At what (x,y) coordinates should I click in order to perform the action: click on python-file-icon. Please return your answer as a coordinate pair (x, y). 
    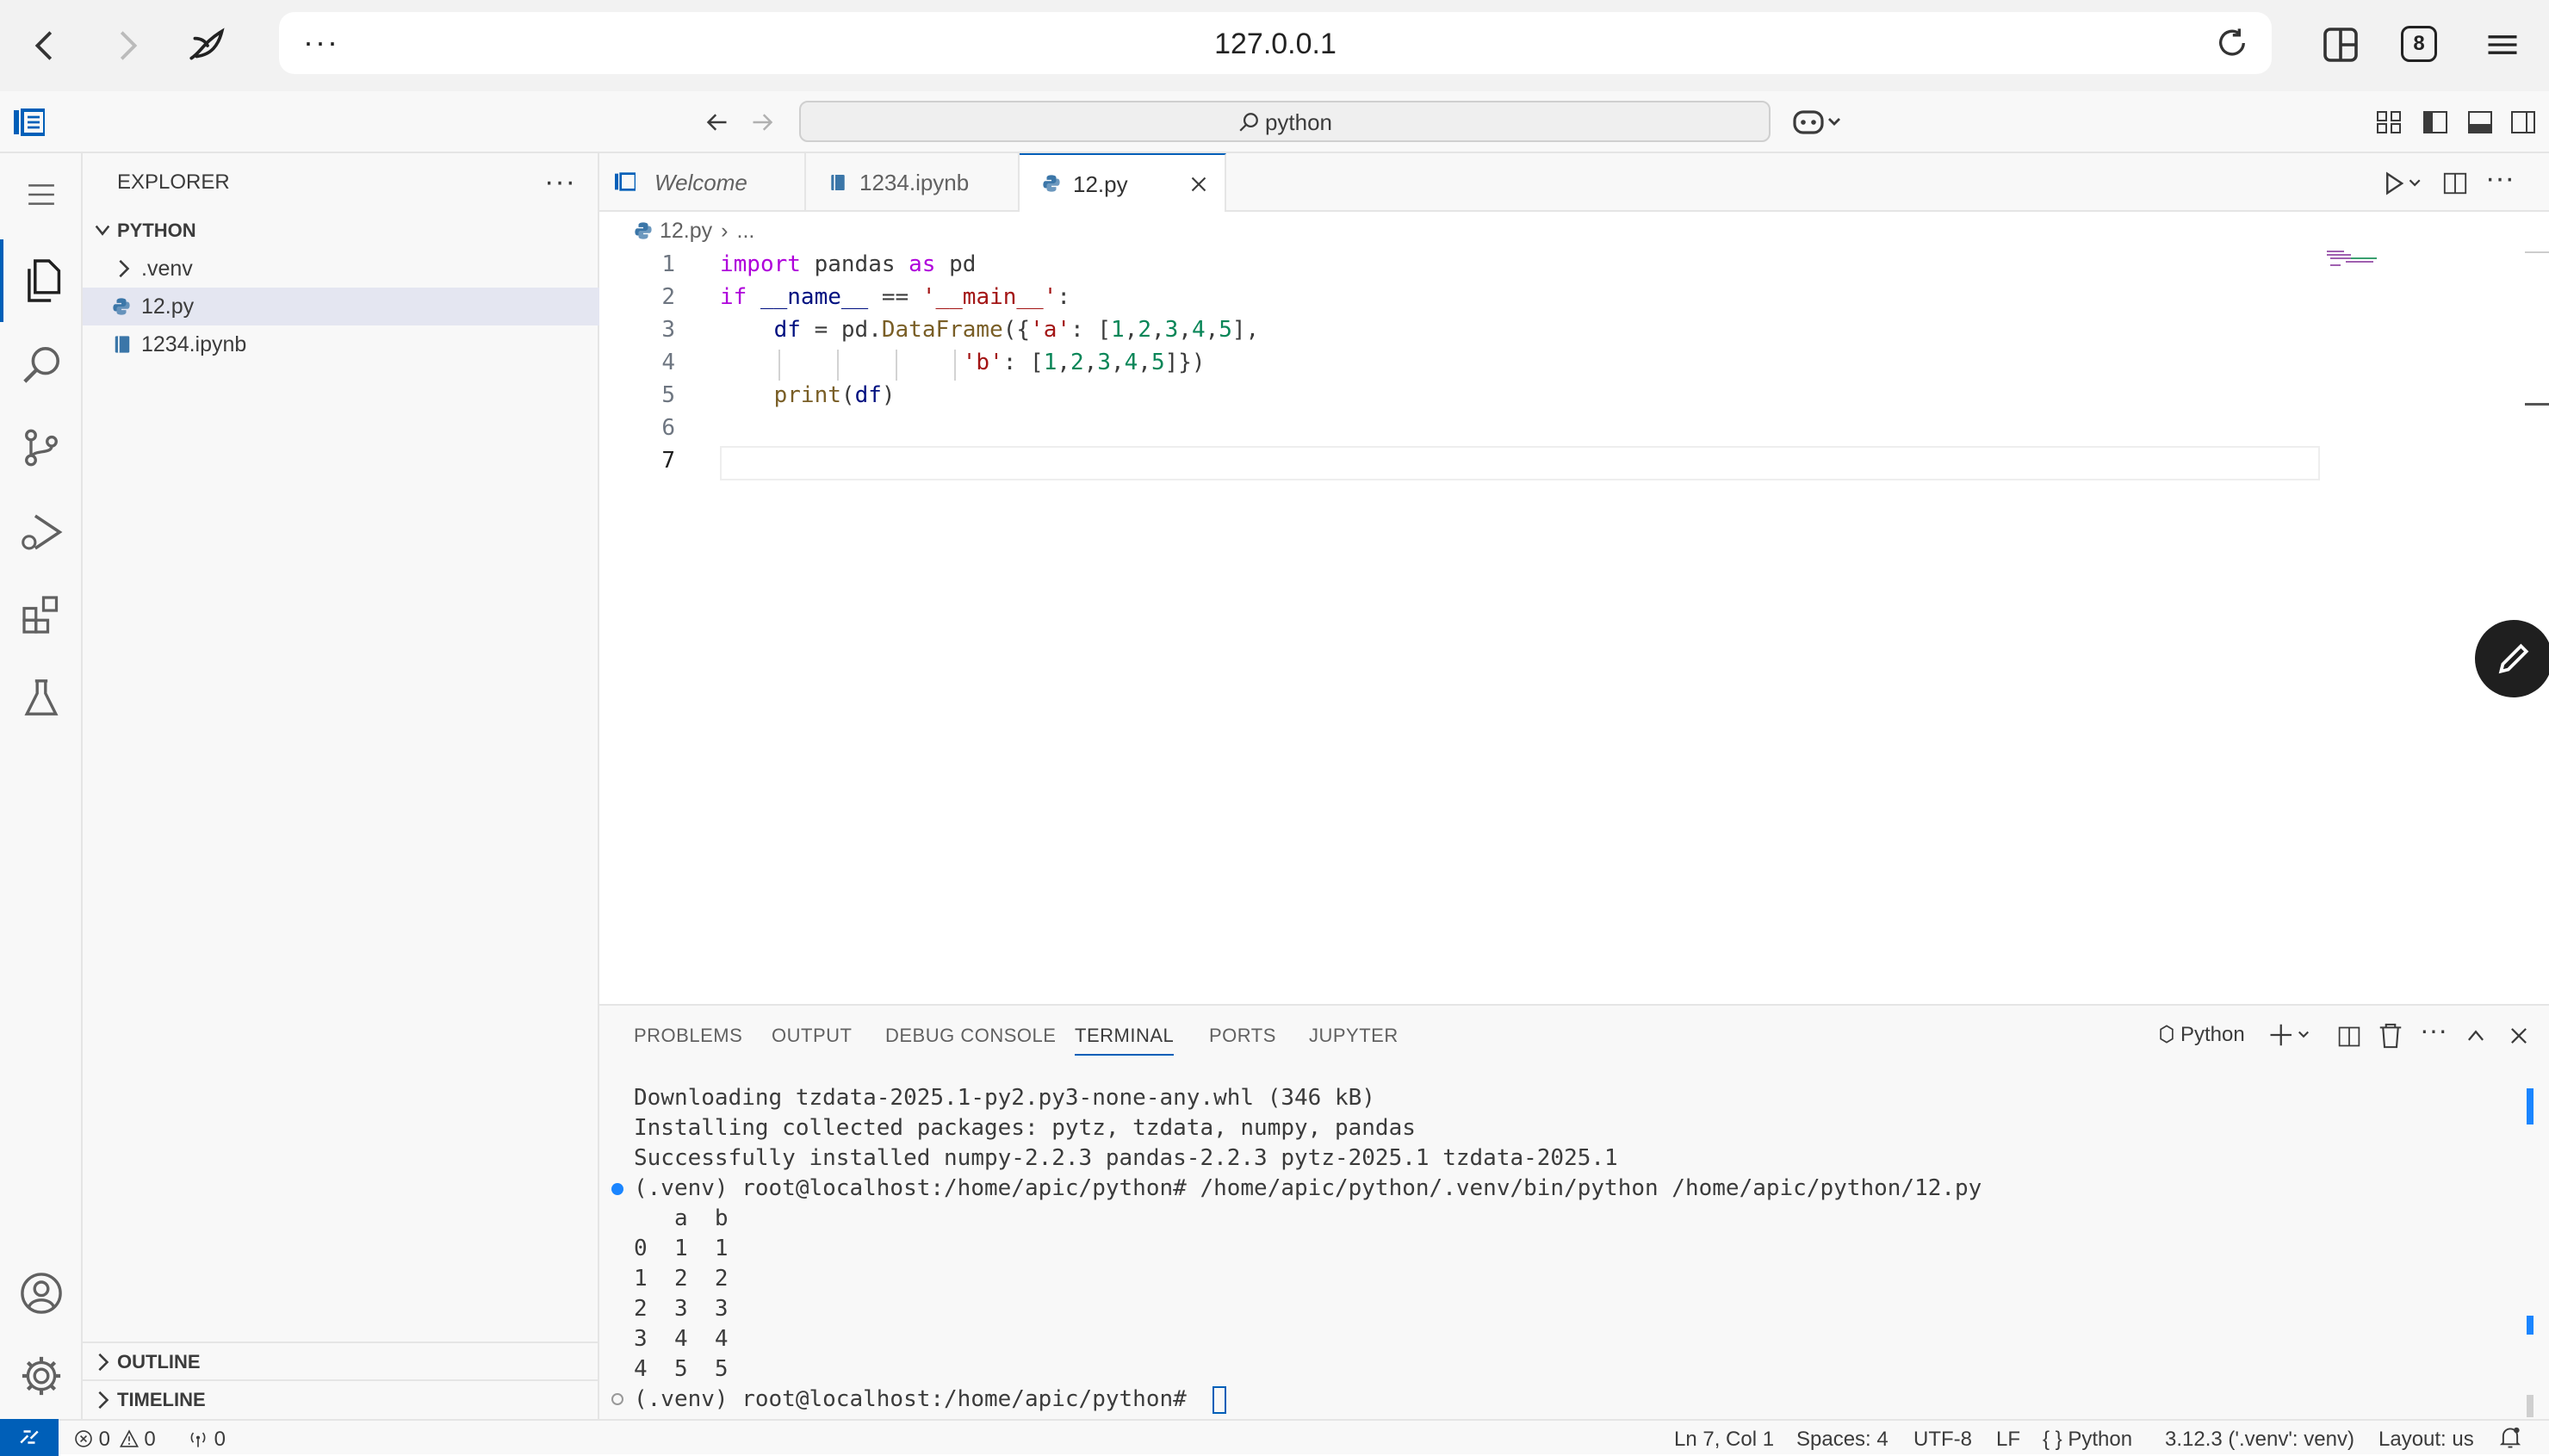
    Looking at the image, I should click on (1051, 184).